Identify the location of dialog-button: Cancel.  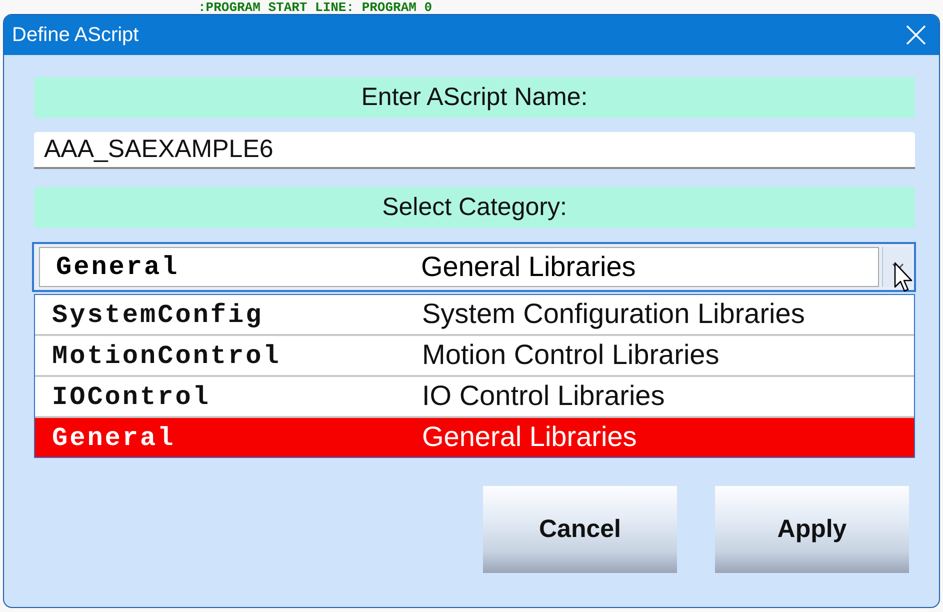
(580, 529).